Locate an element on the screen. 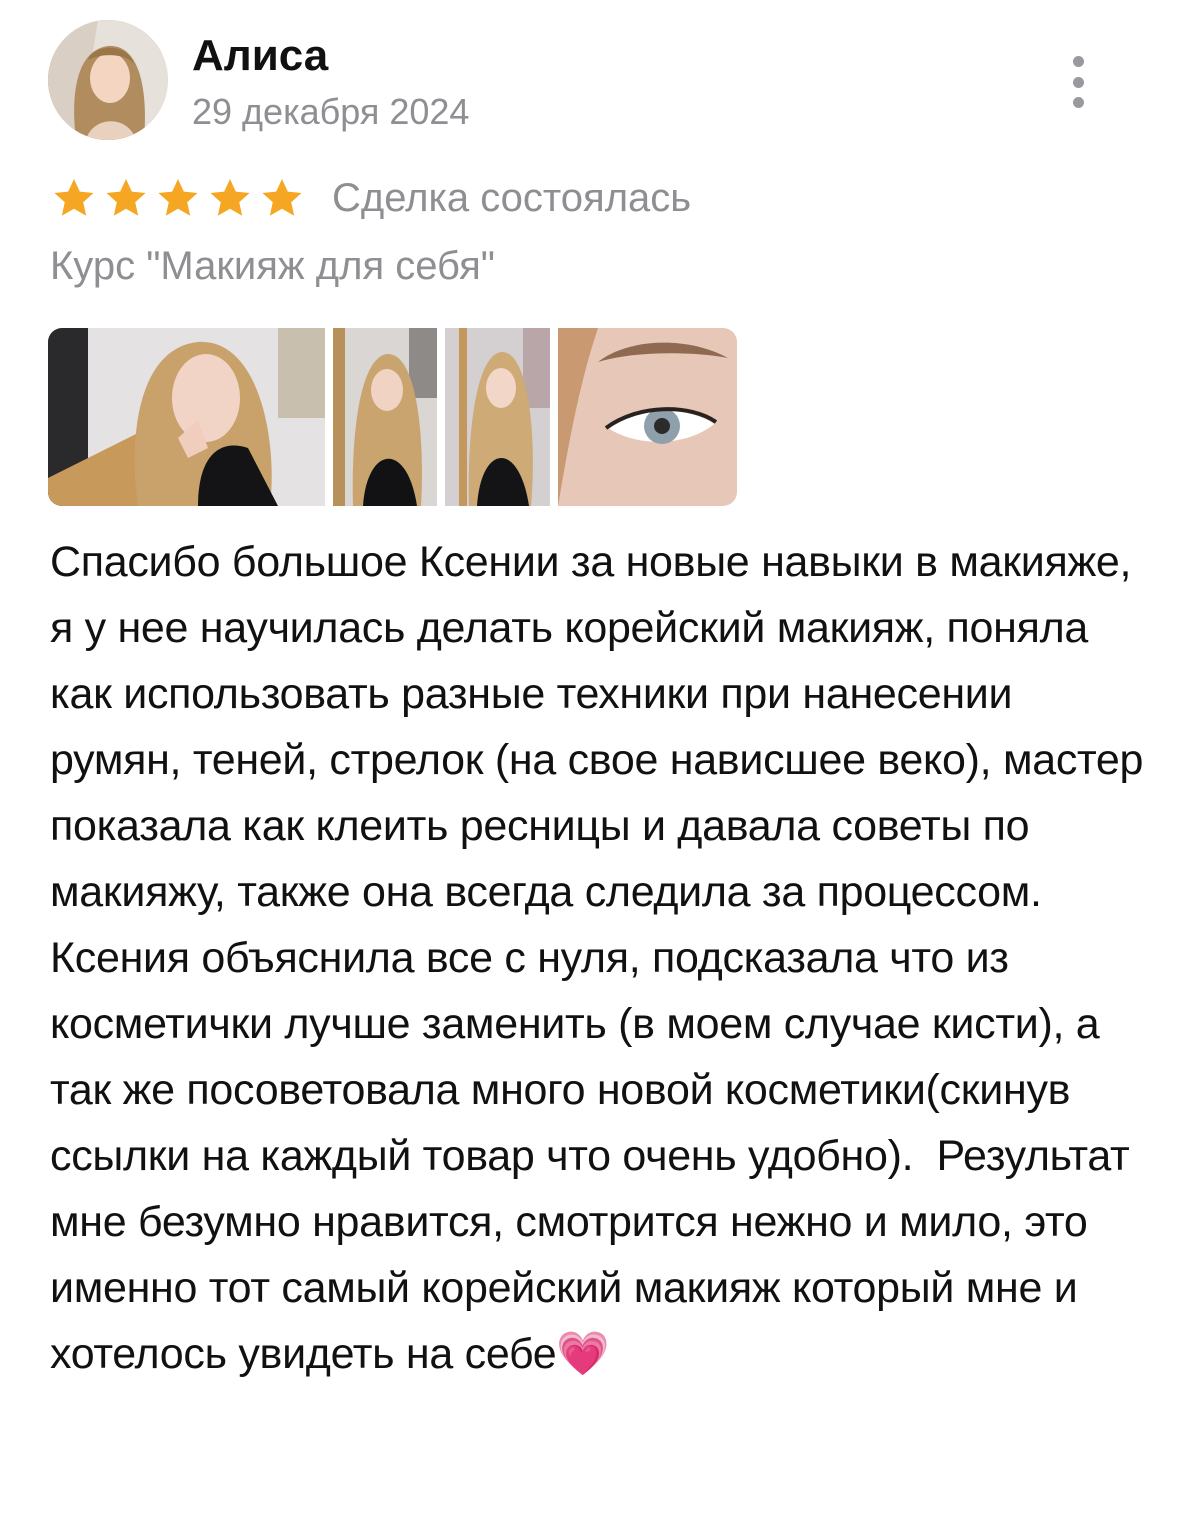 The width and height of the screenshot is (1179, 1537). photo-gallery is located at coordinates (392, 417).